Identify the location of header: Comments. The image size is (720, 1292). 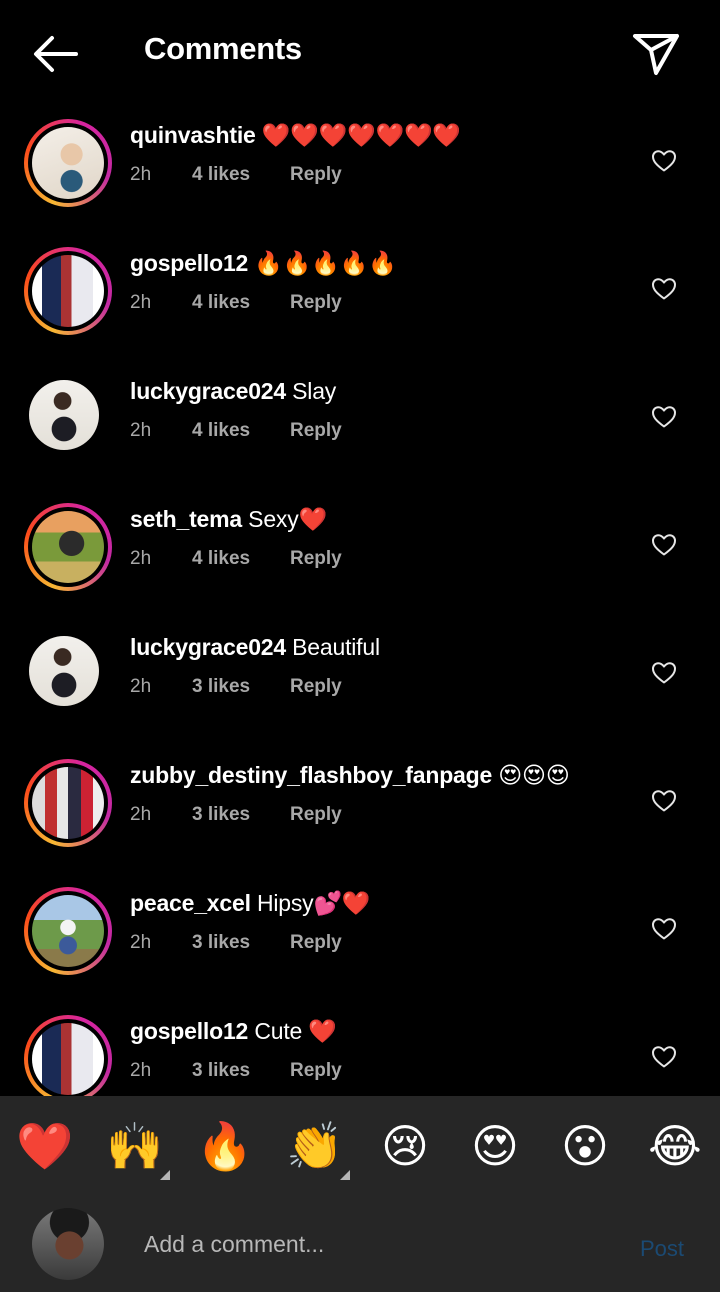
(360, 52).